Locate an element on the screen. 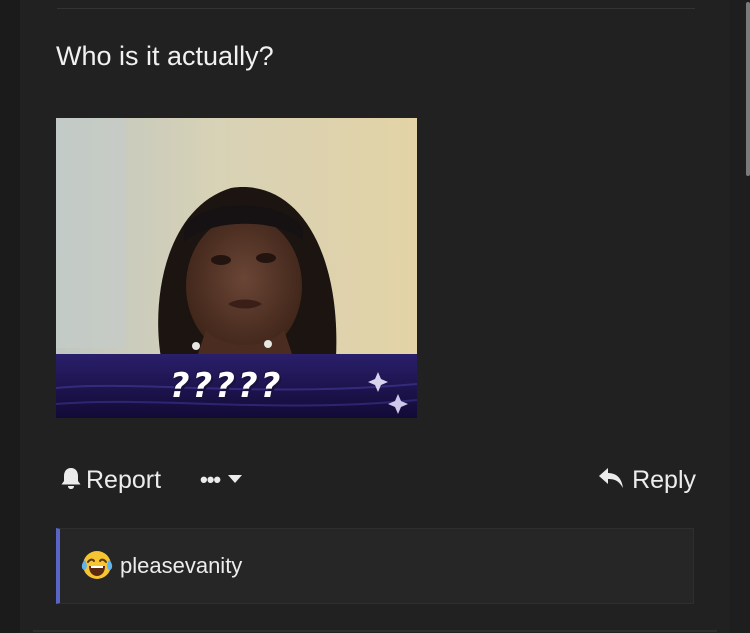 The image size is (750, 633). image-caption-text: ????? is located at coordinates (226, 386).